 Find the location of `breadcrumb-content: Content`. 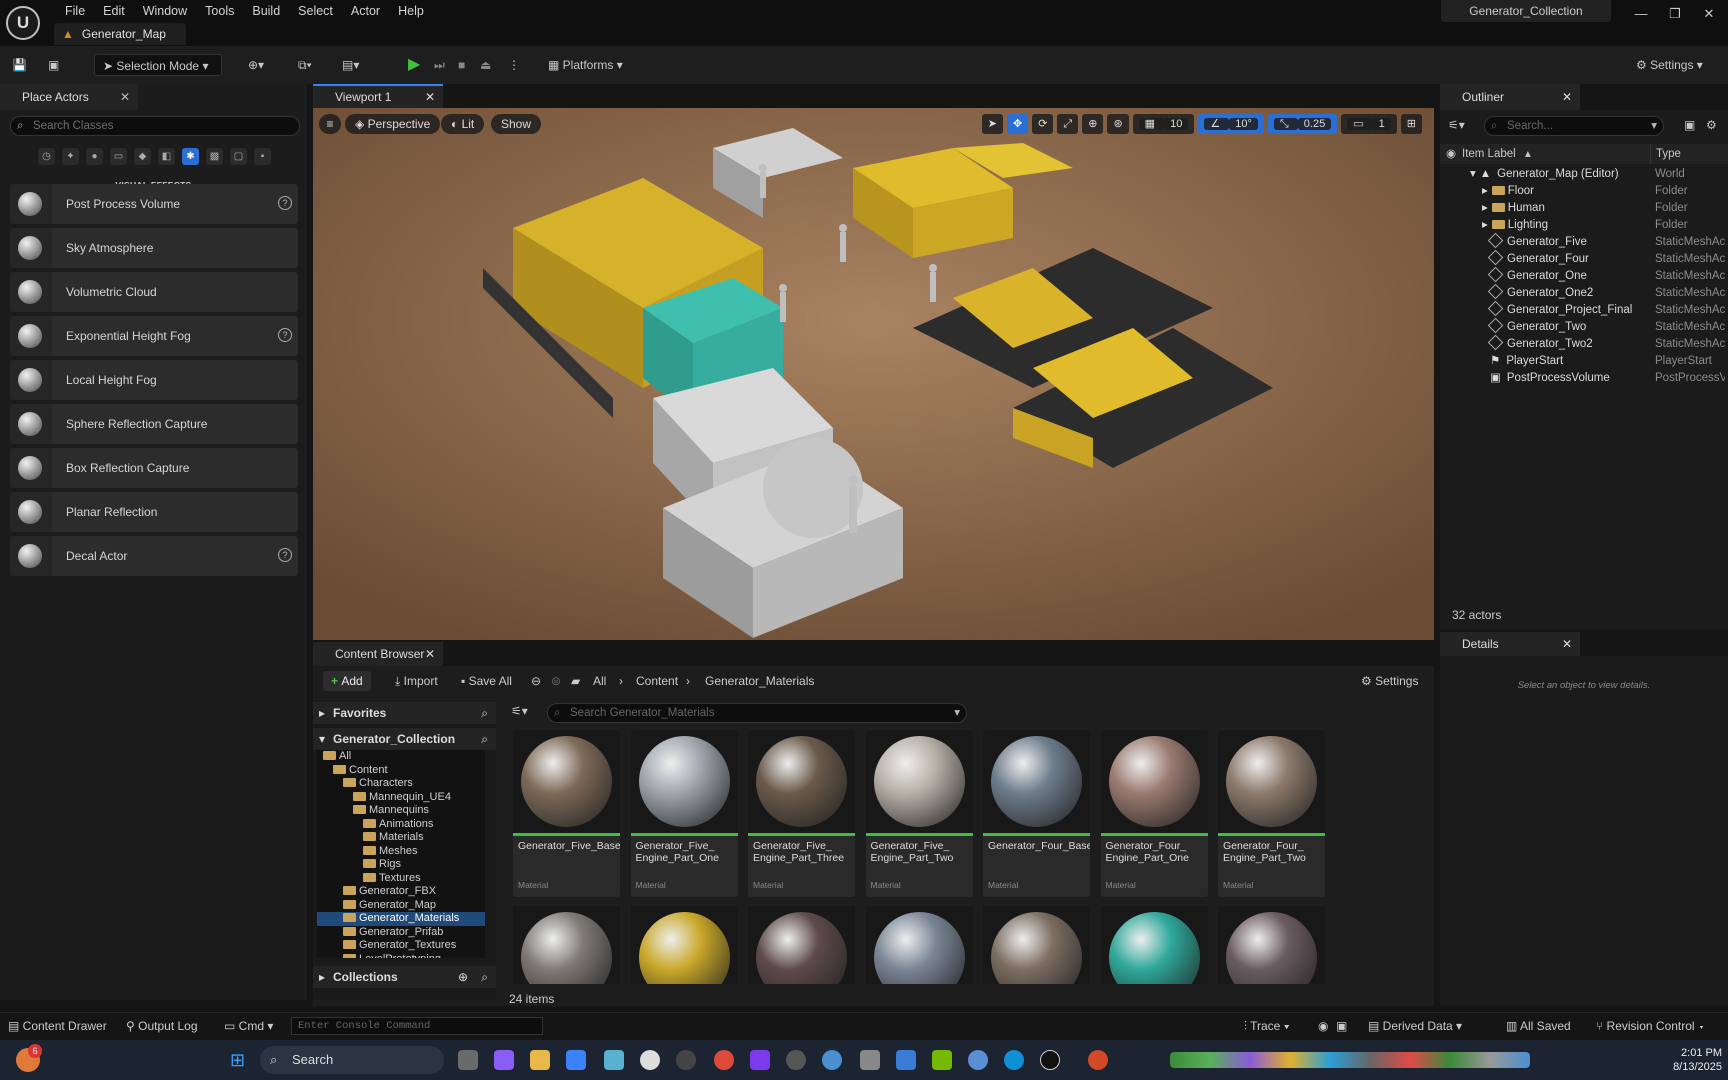

breadcrumb-content: Content is located at coordinates (657, 681).